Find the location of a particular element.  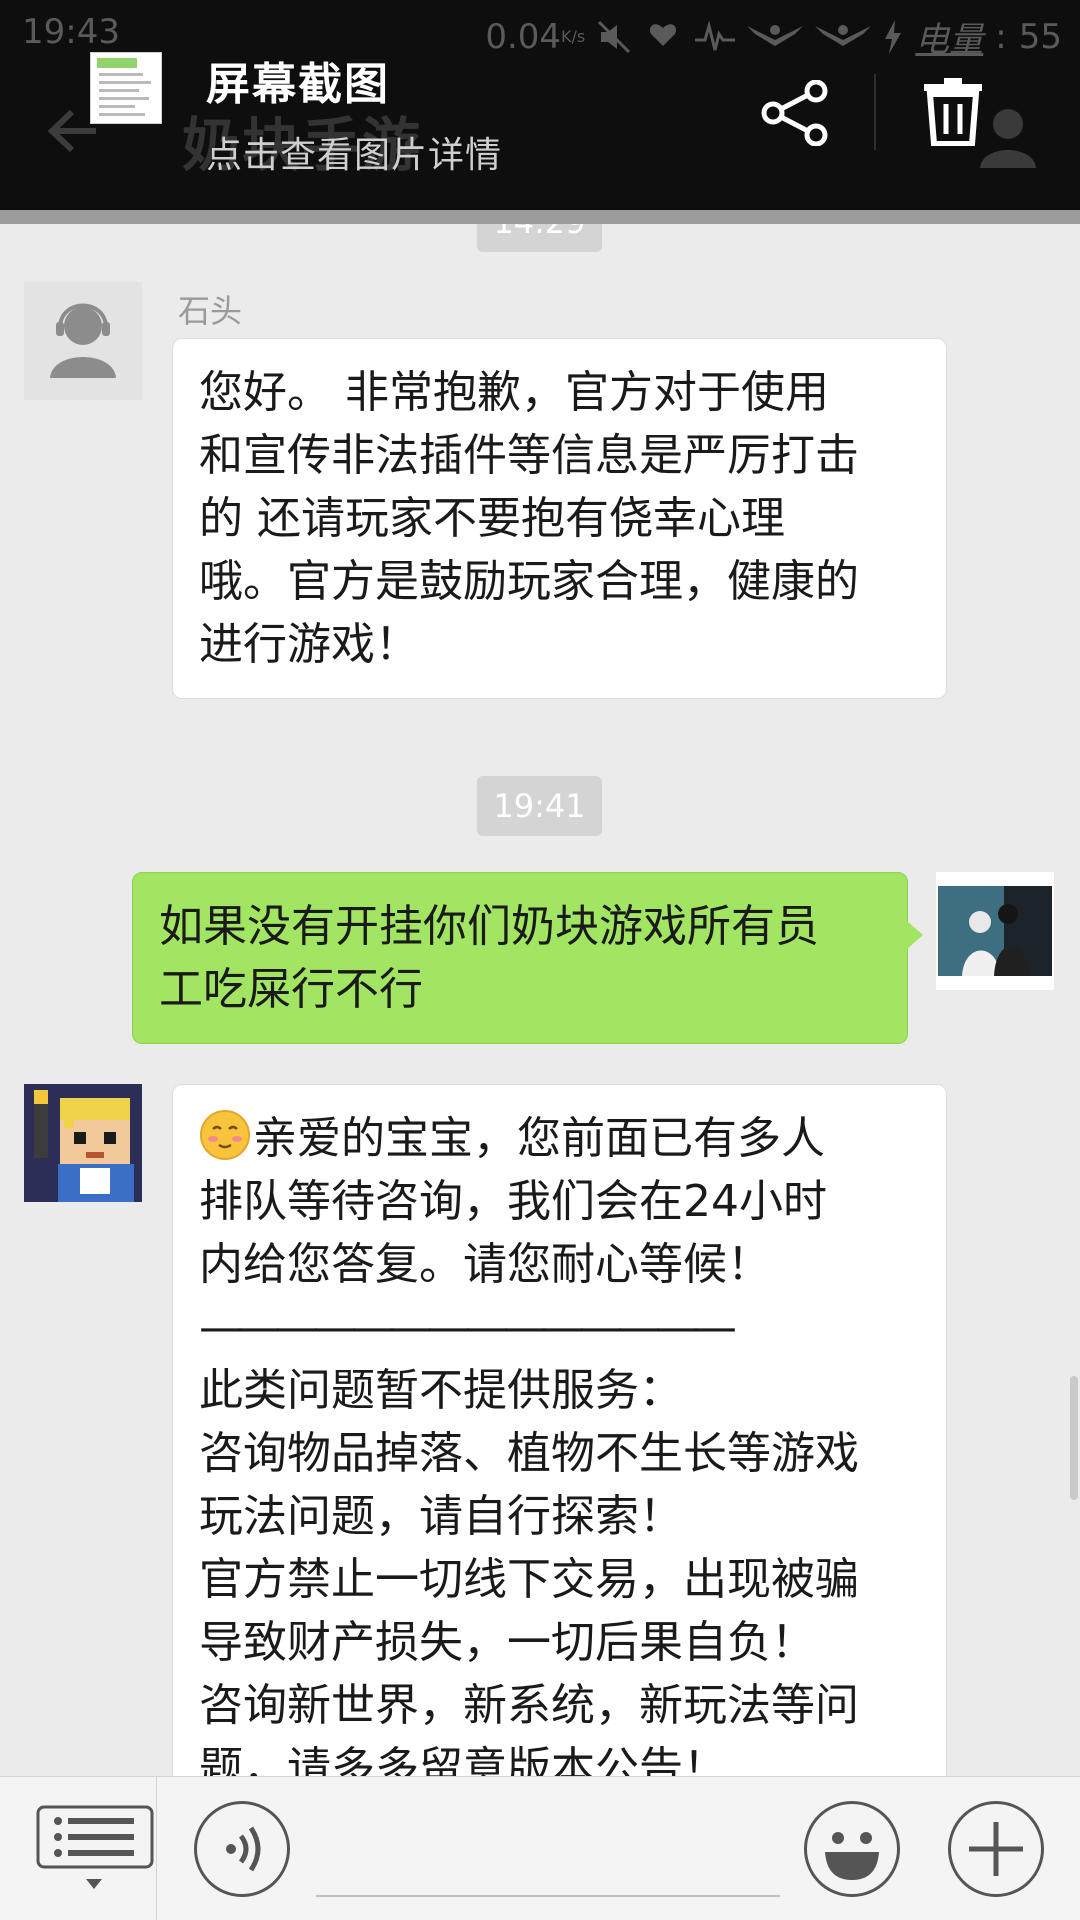

support-agent-avatar is located at coordinates (83, 341).